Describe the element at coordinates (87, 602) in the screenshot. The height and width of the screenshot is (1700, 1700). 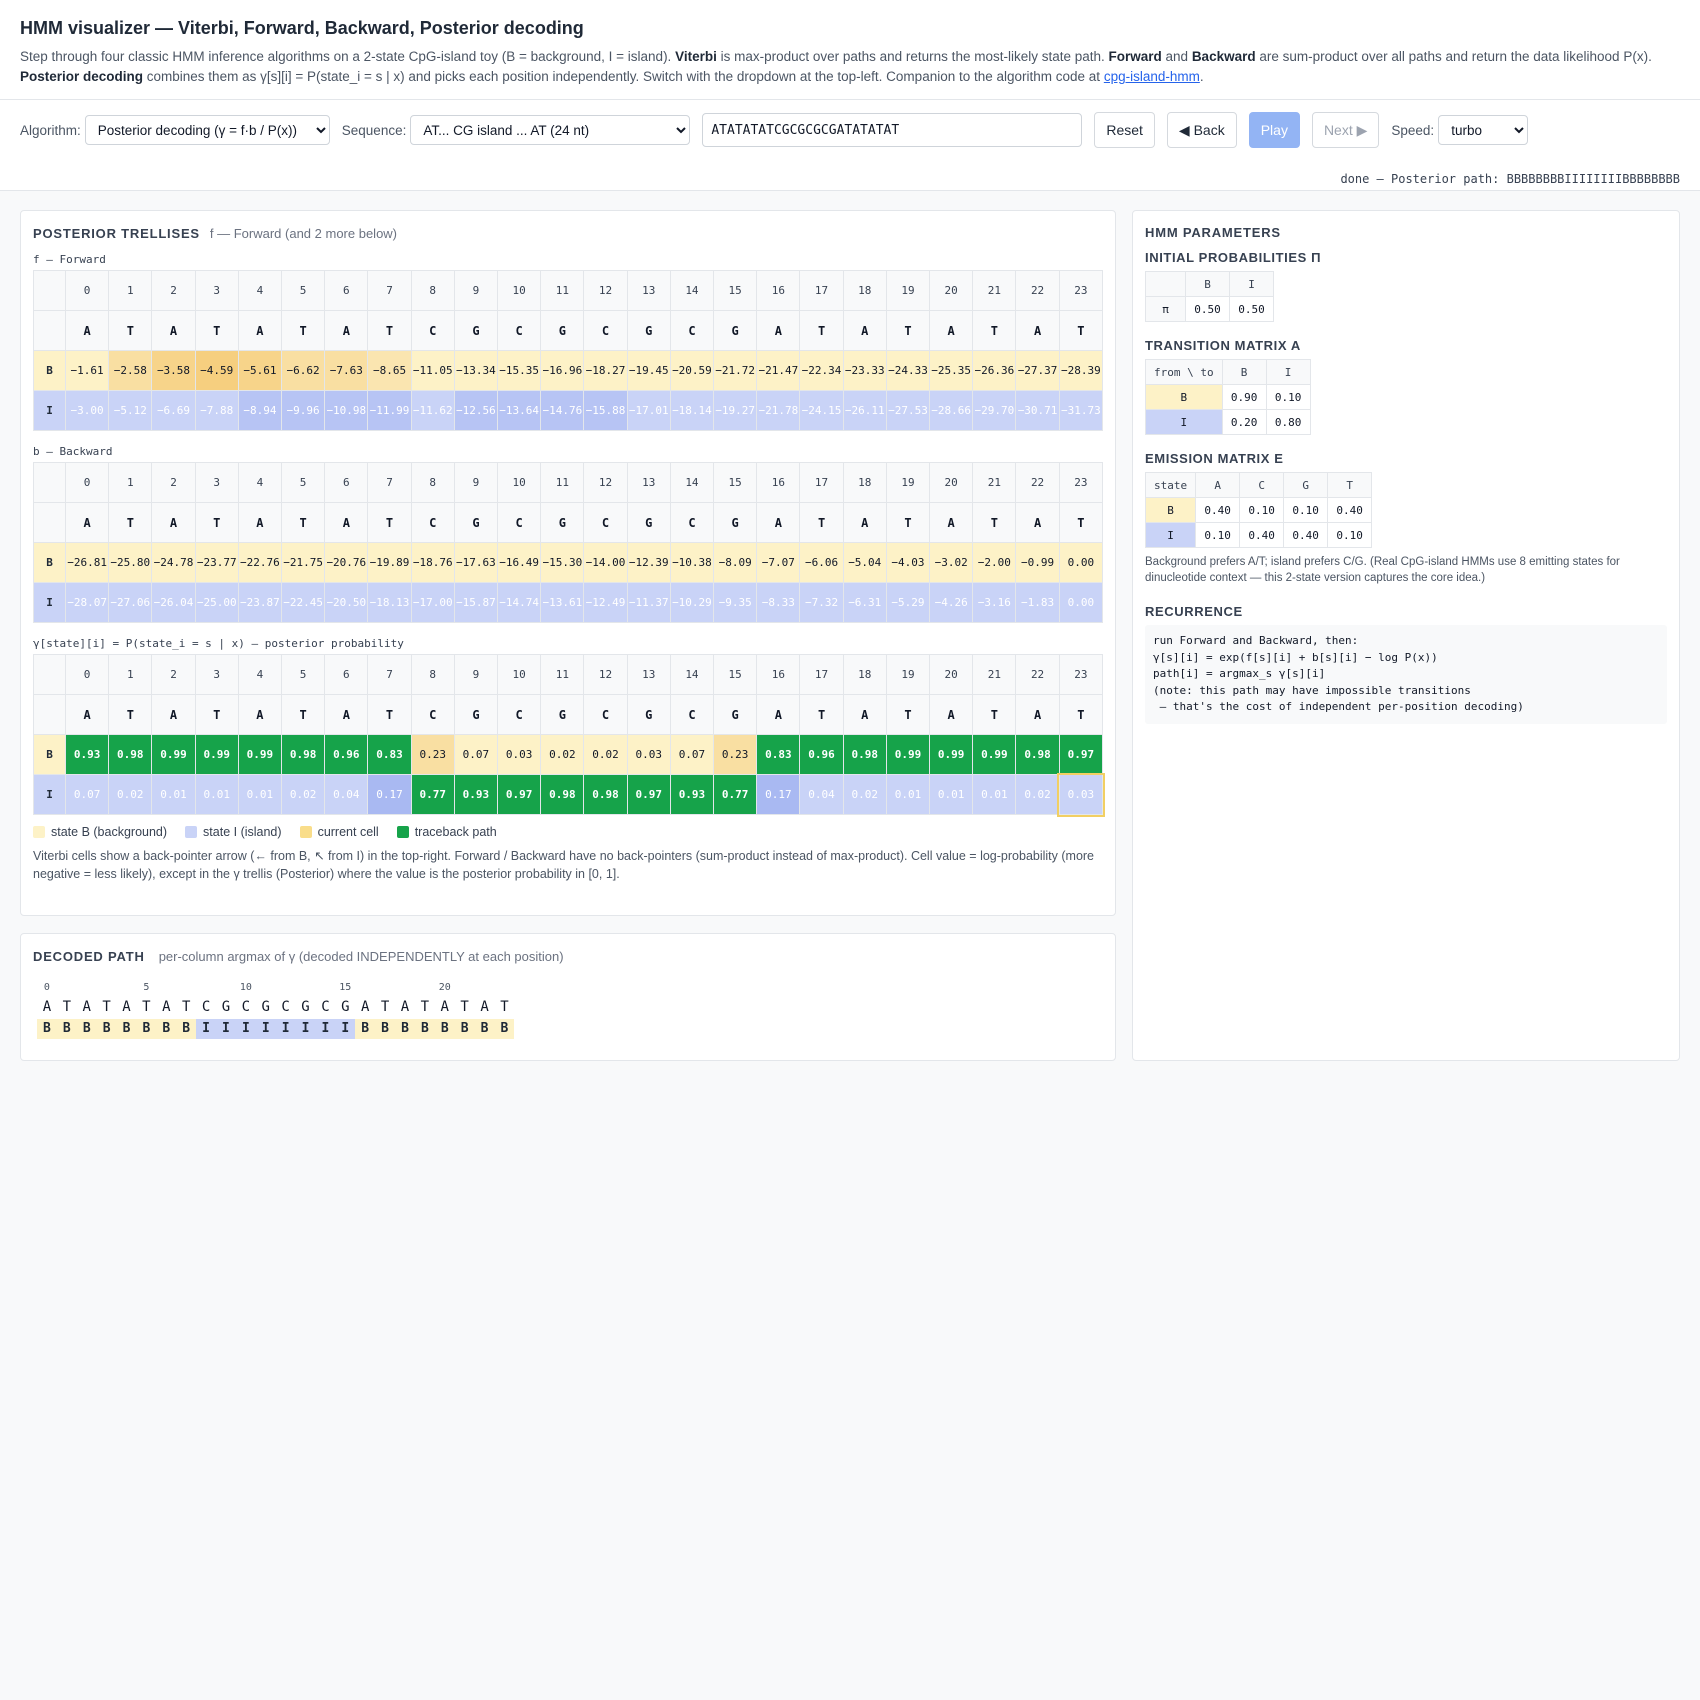
I see `trellis-cell: −28.07` at that location.